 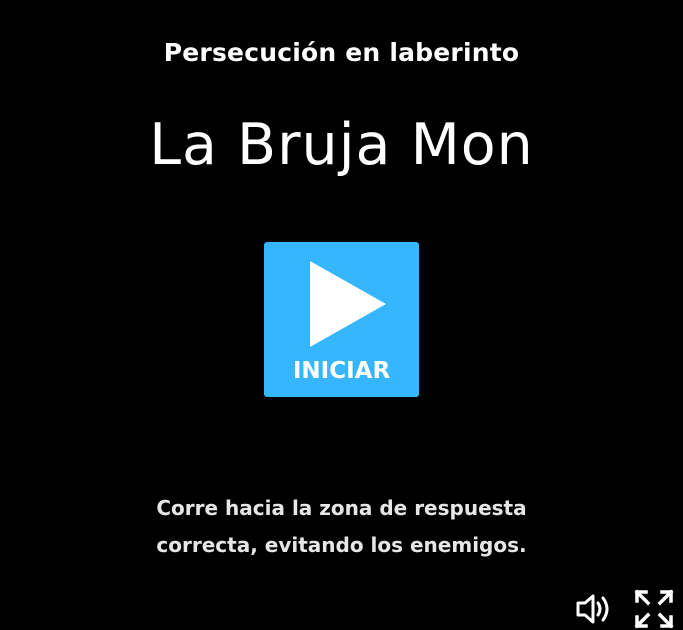 I want to click on start-button: INICIAR, so click(x=341, y=319).